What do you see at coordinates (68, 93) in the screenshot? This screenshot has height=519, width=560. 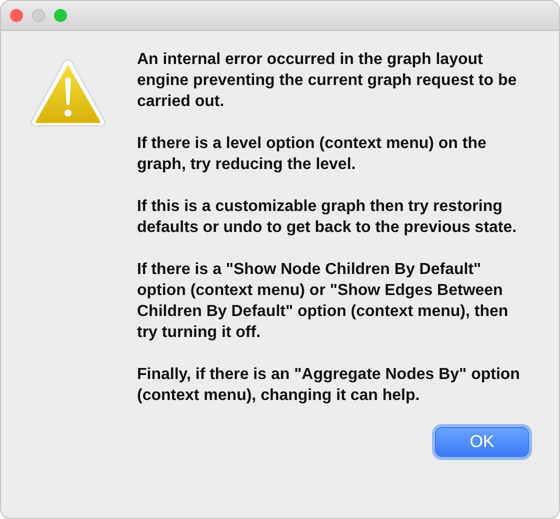 I see `warning-icon` at bounding box center [68, 93].